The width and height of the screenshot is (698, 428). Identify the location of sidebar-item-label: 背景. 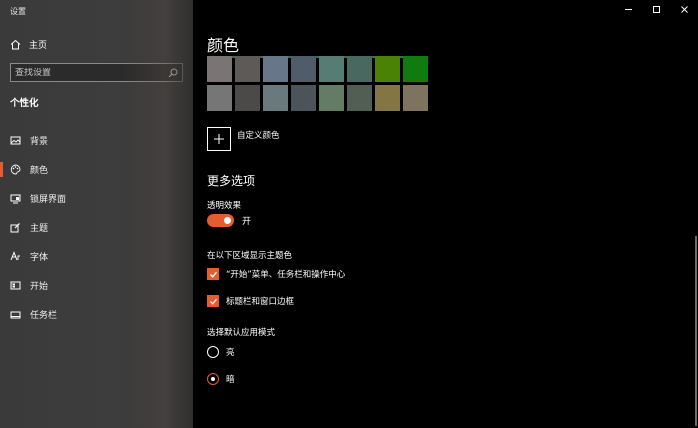
(39, 142).